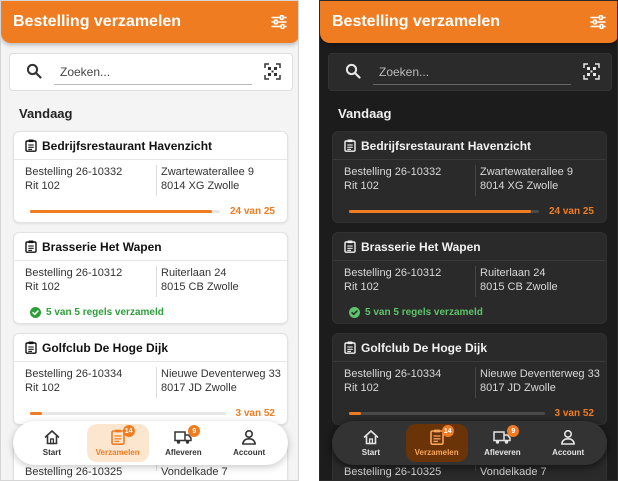 The height and width of the screenshot is (481, 618). Describe the element at coordinates (90, 382) in the screenshot. I see `order-info: Bestelling 26-10334 Rit 102` at that location.